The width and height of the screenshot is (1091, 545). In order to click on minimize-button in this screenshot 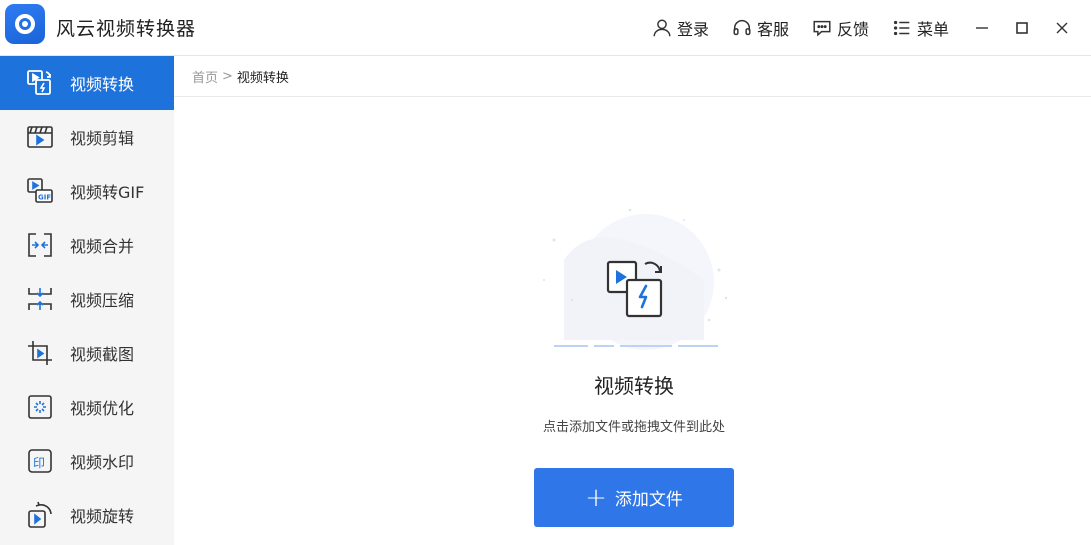, I will do `click(982, 28)`.